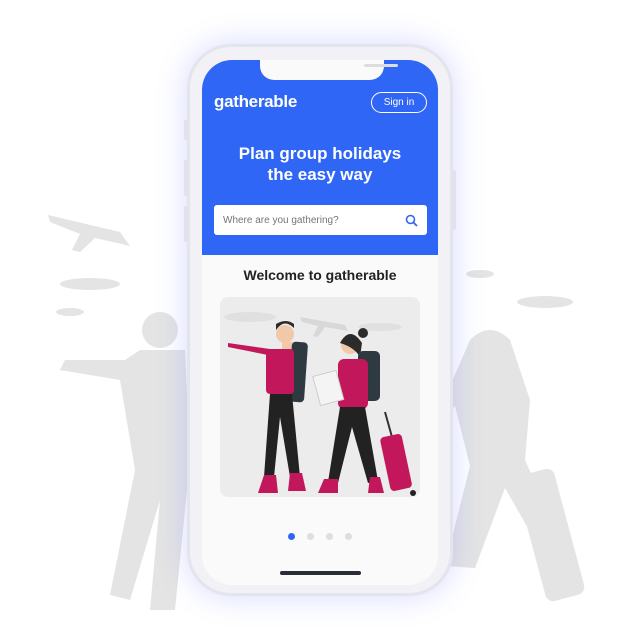  What do you see at coordinates (320, 573) in the screenshot?
I see `home-indicator` at bounding box center [320, 573].